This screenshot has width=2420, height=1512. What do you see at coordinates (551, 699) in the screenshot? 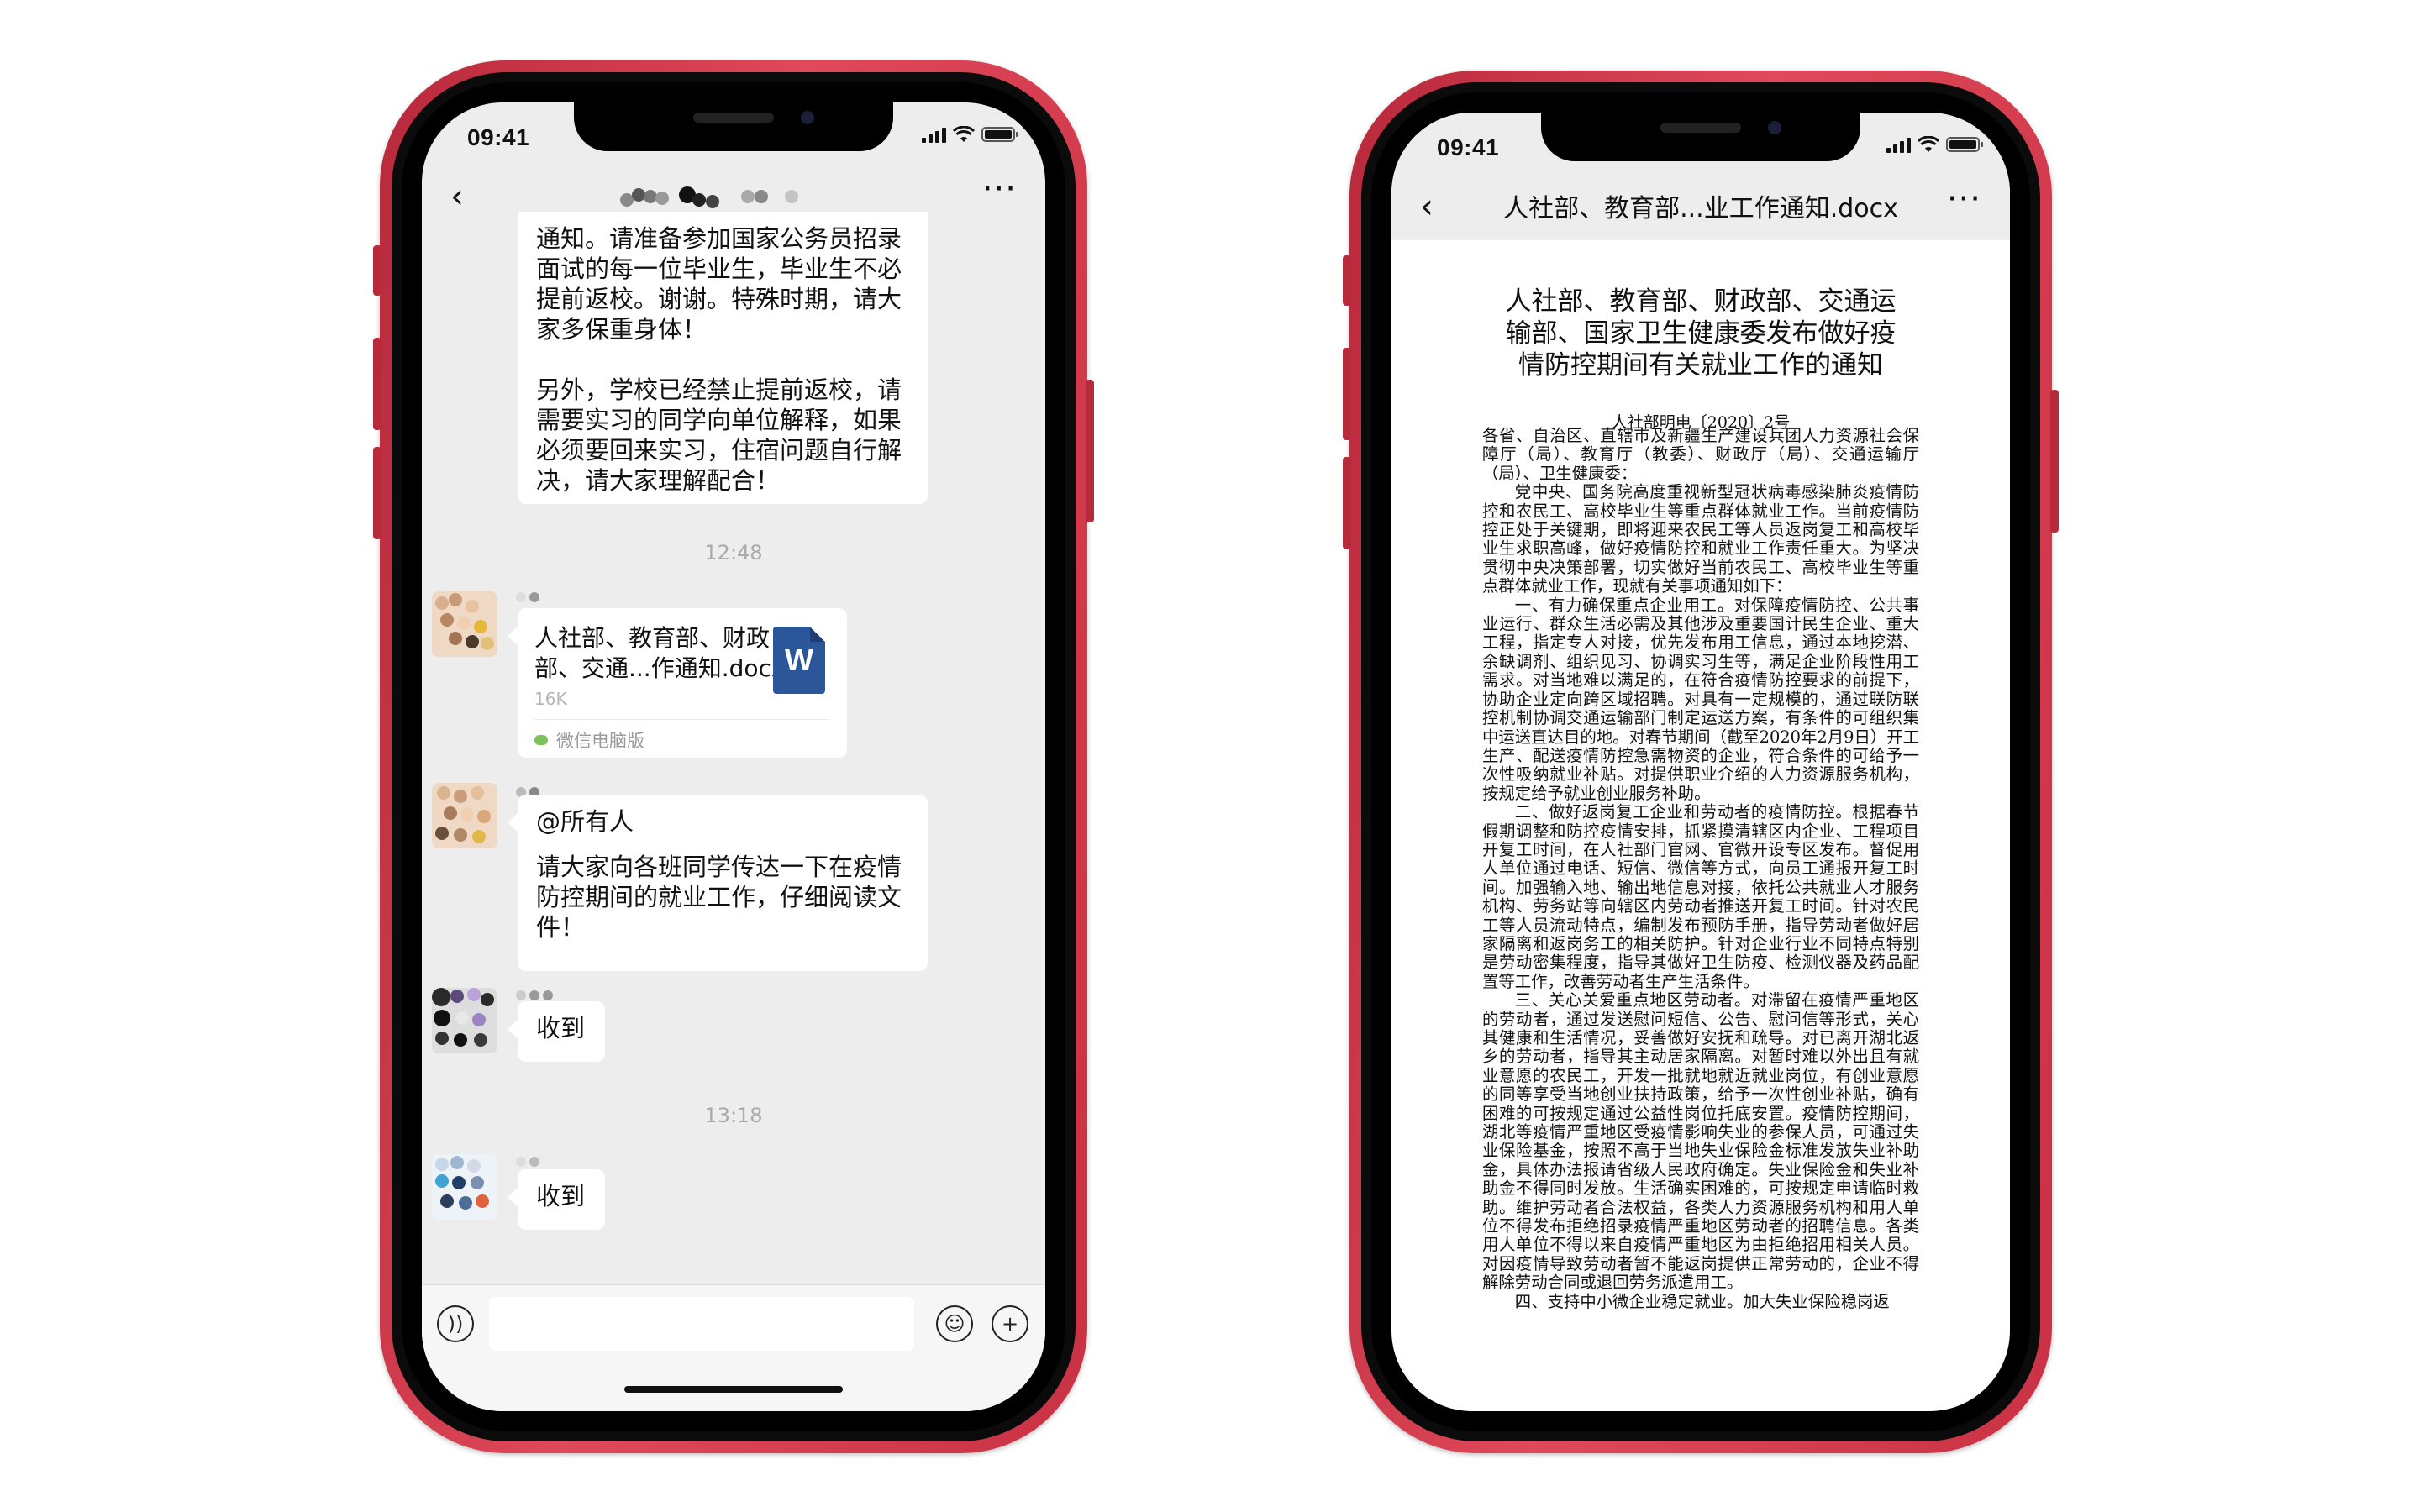
I see `file-size: 16K` at bounding box center [551, 699].